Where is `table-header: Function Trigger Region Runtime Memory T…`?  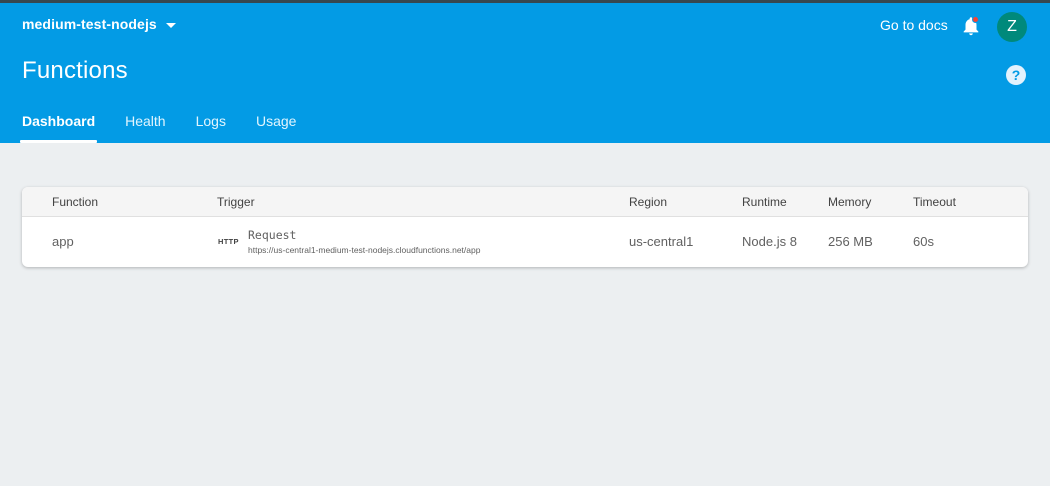 table-header: Function Trigger Region Runtime Memory T… is located at coordinates (525, 202).